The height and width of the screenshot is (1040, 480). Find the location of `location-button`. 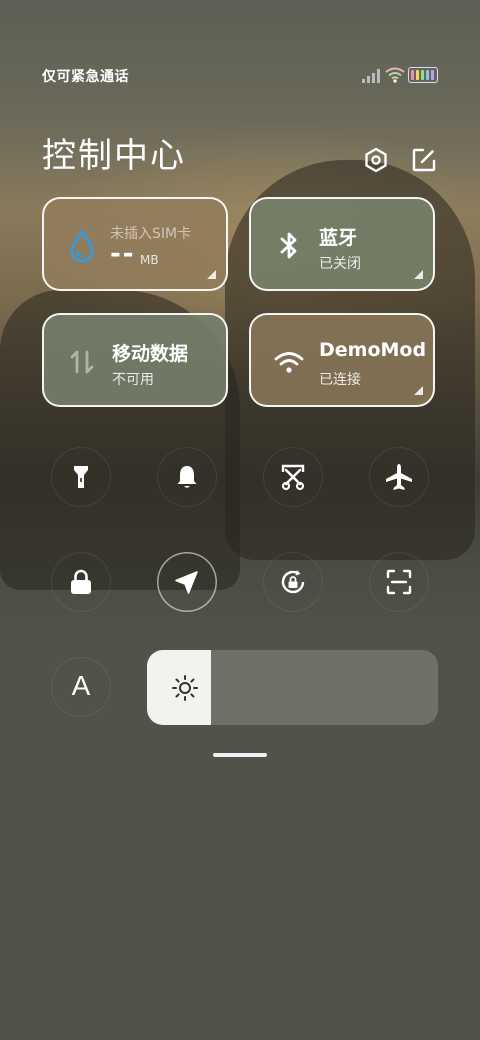

location-button is located at coordinates (187, 582).